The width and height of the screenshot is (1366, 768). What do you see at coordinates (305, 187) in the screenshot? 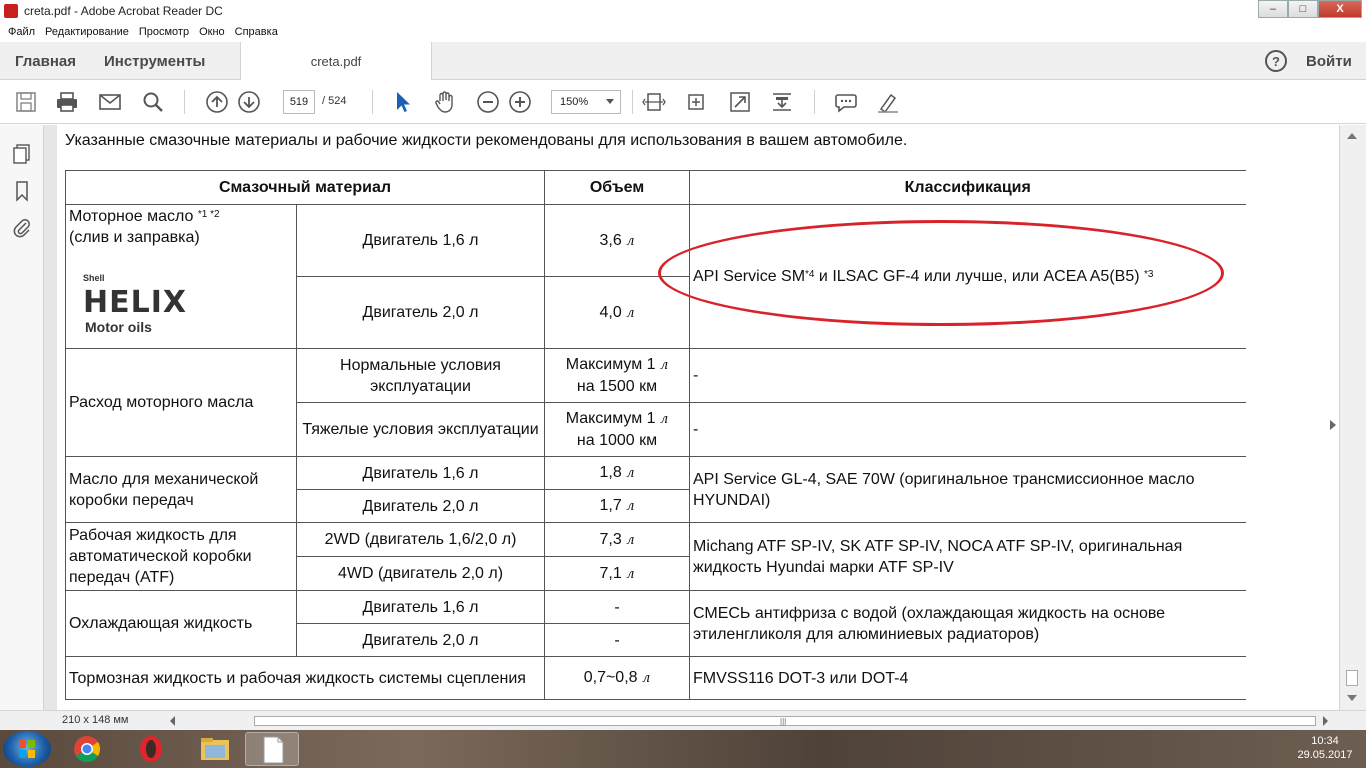
I see `header-lubricant: Смазочный материал` at bounding box center [305, 187].